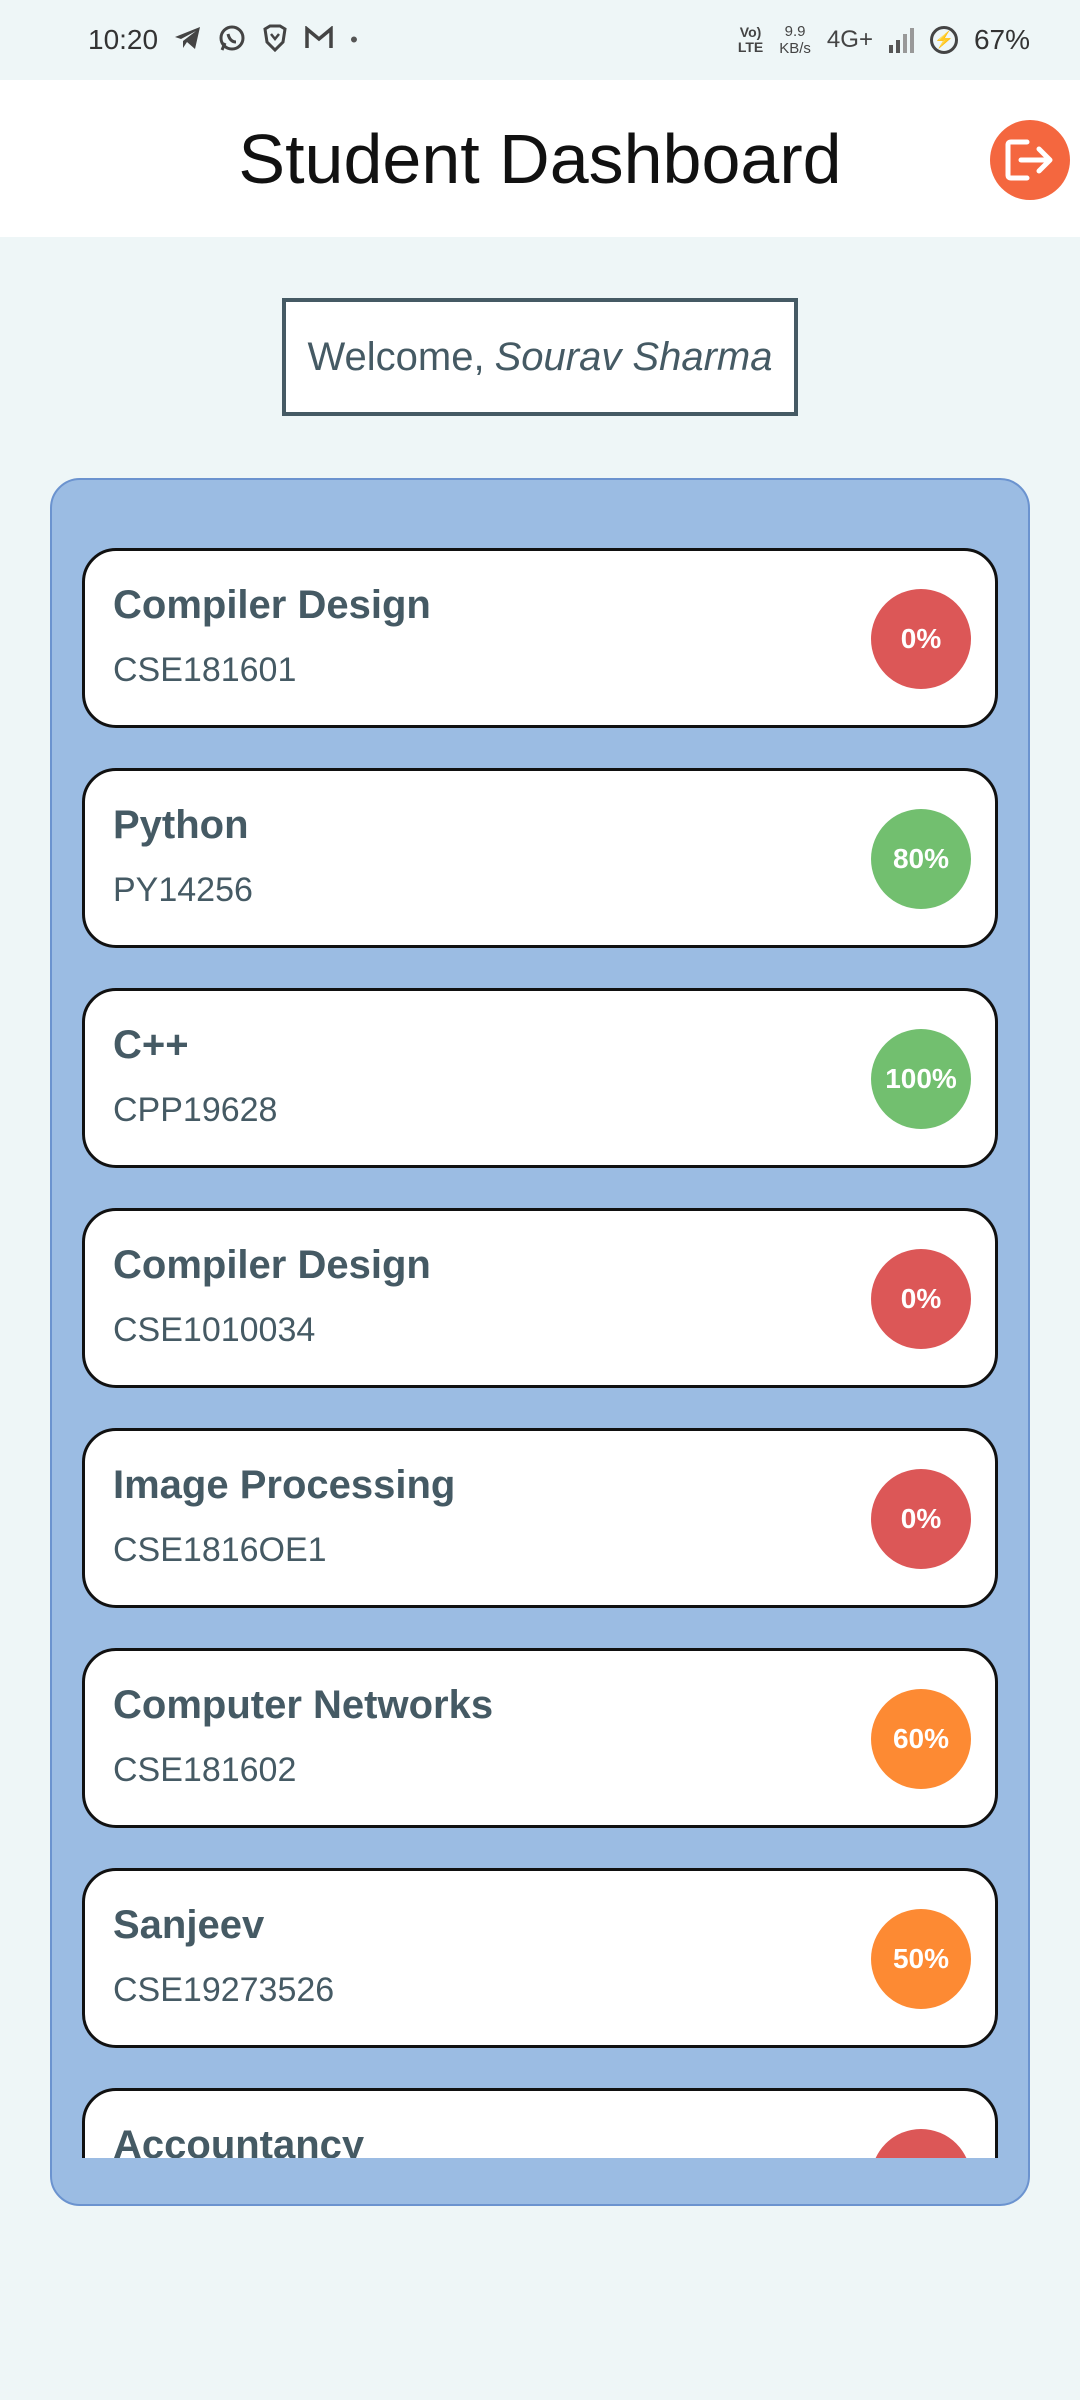 The width and height of the screenshot is (1080, 2400). Describe the element at coordinates (188, 40) in the screenshot. I see `telegram-icon` at that location.